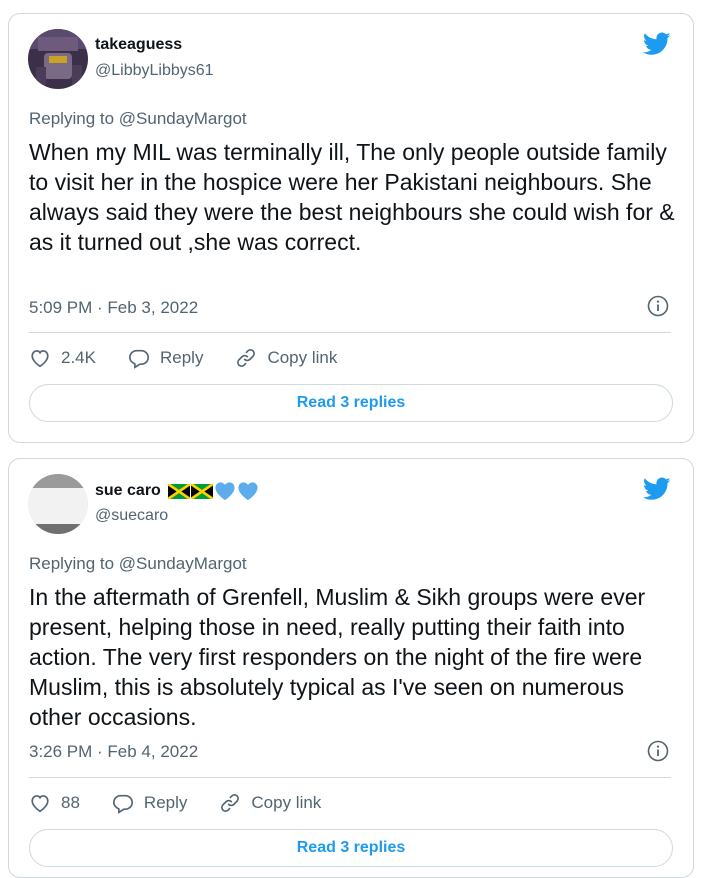 The image size is (709, 878). I want to click on tweet-timestamp: 5:09 PM · Feb 3, 2022, so click(113, 308).